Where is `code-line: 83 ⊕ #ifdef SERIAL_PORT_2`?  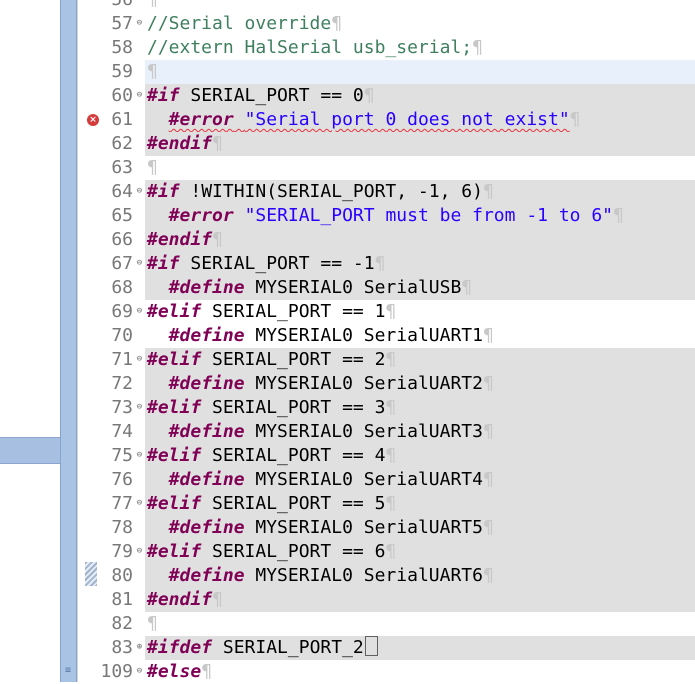
code-line: 83 ⊕ #ifdef SERIAL_PORT_2 is located at coordinates (386, 648).